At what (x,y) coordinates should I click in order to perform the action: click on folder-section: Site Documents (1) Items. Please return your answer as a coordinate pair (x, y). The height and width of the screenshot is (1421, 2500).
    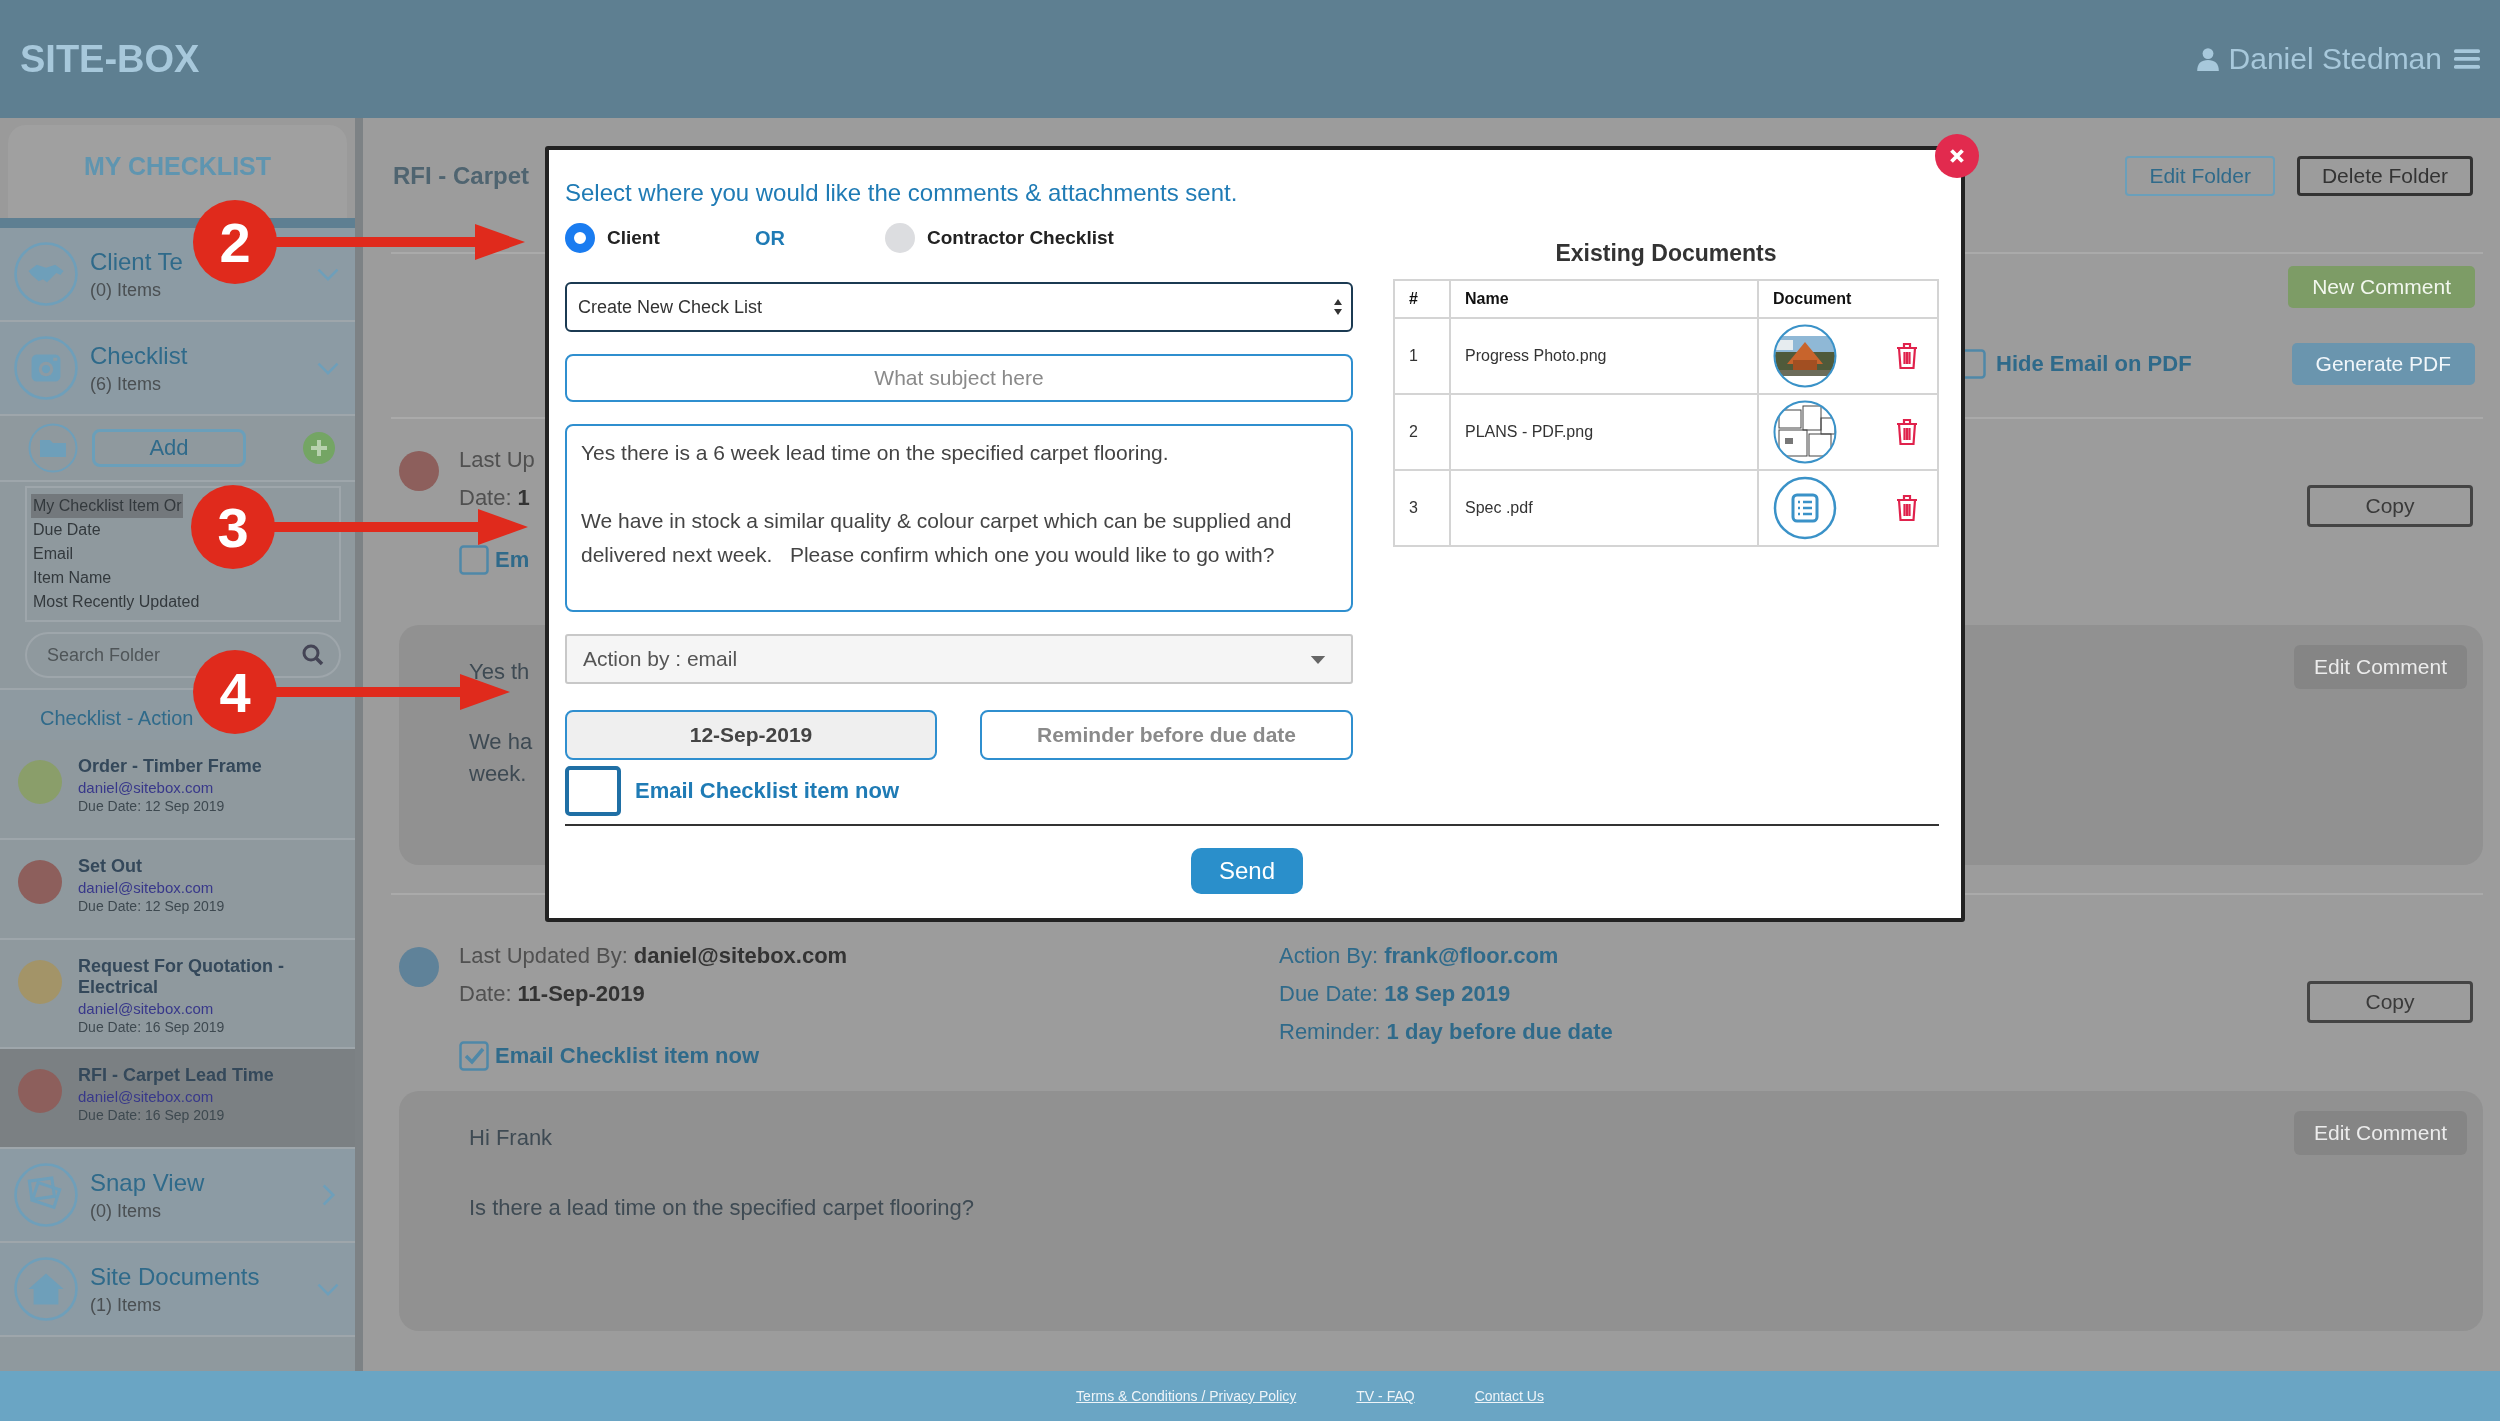
    Looking at the image, I should click on (177, 1290).